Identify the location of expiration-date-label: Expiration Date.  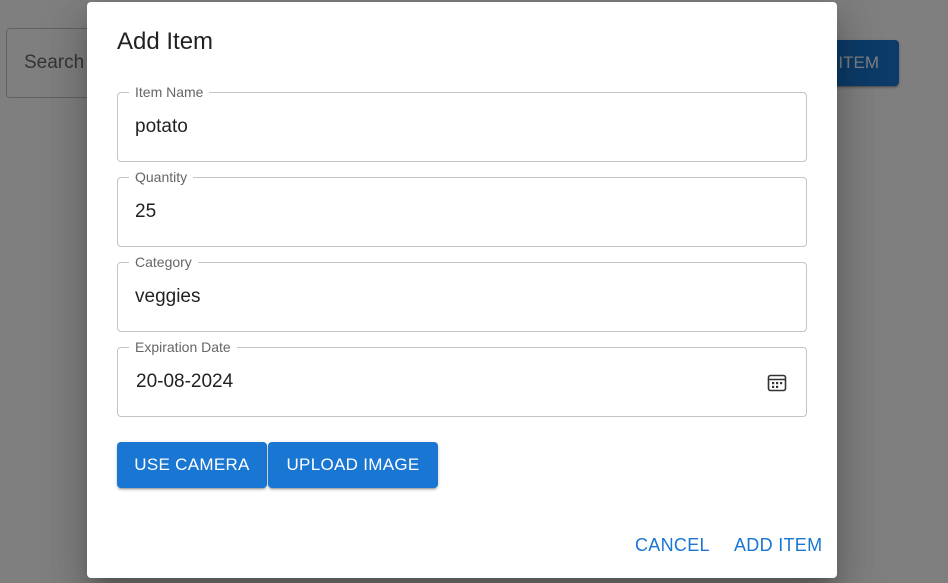
(183, 347).